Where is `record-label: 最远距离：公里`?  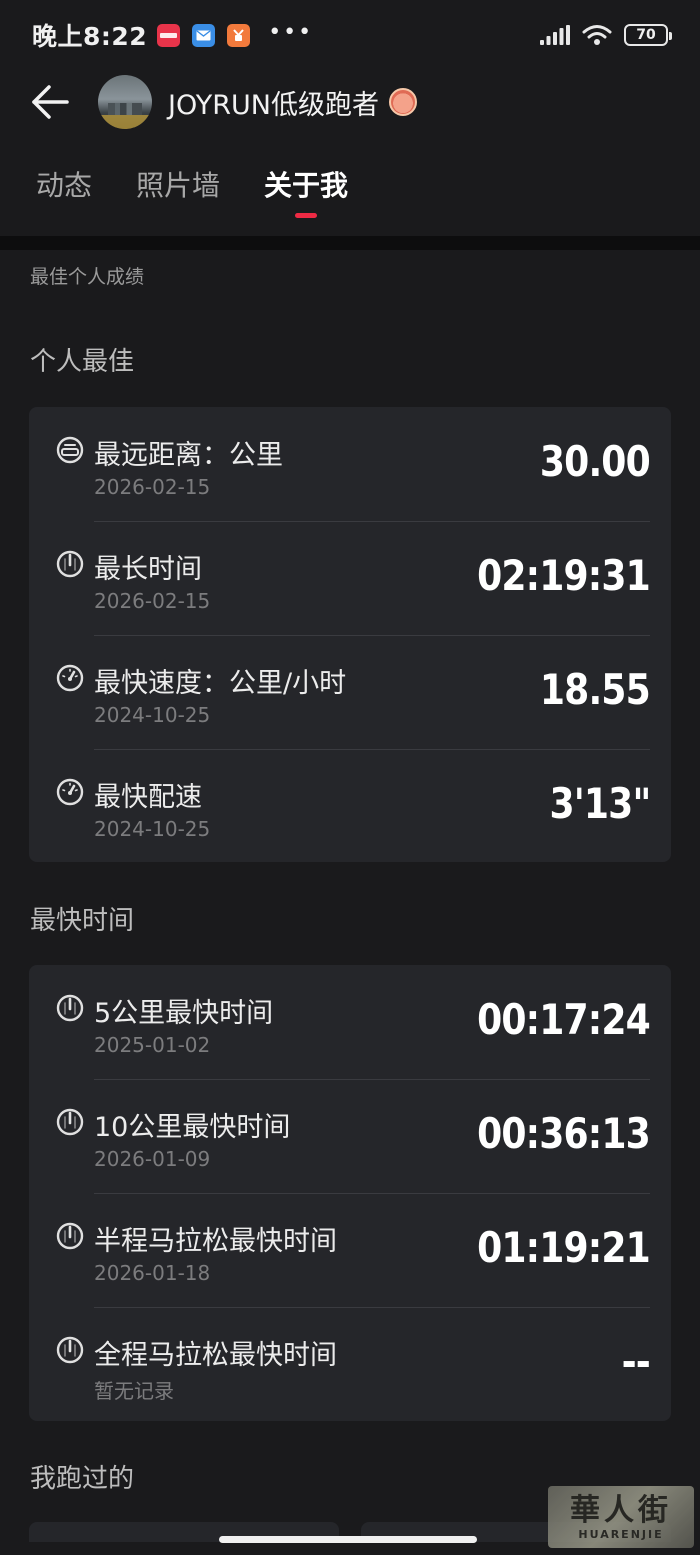
record-label: 最远距离：公里 is located at coordinates (188, 455).